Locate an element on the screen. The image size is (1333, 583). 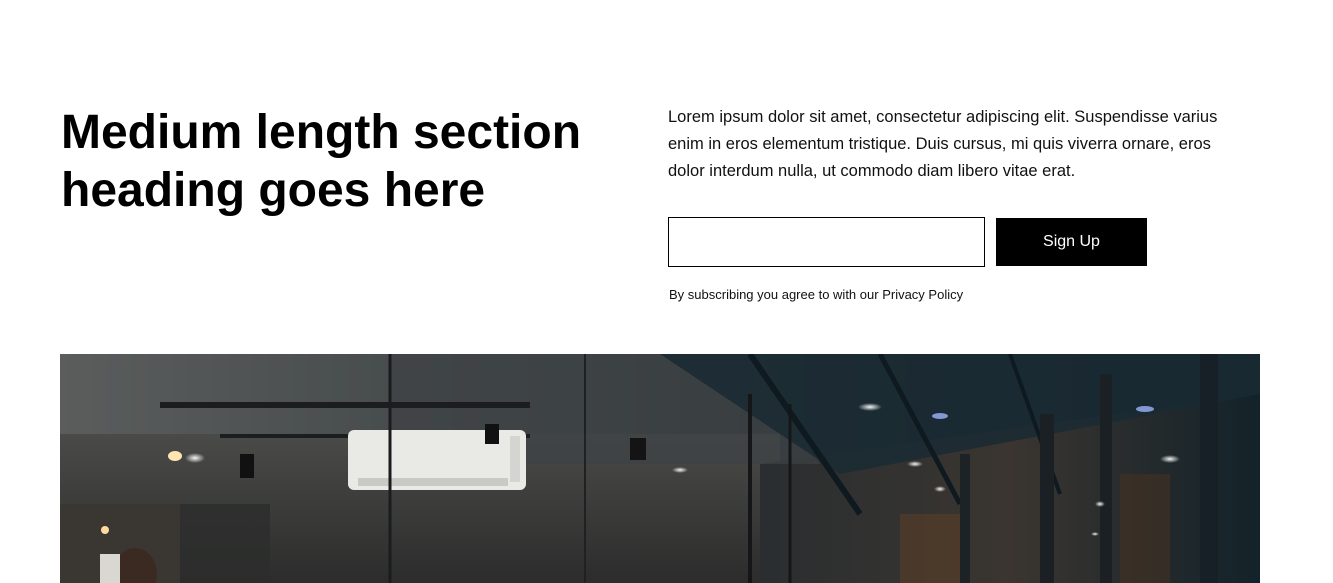
signup-form: Sign Up is located at coordinates (907, 242).